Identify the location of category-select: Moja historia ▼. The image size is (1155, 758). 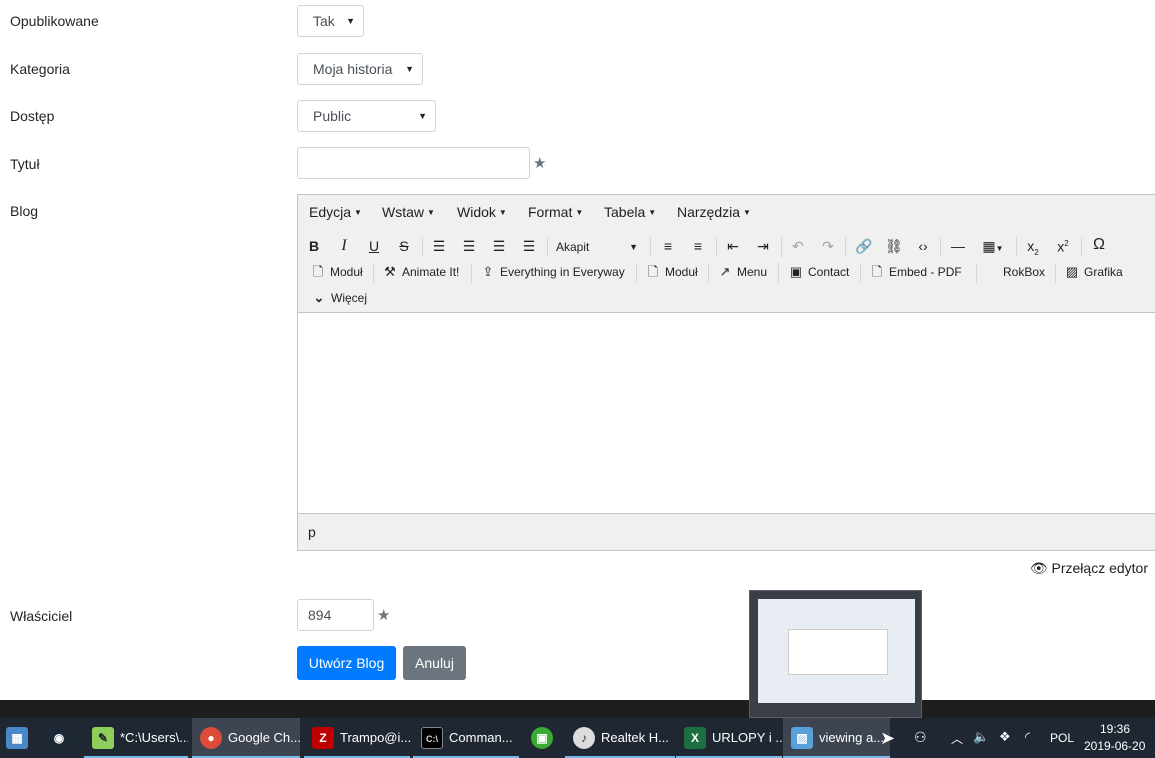
(360, 69).